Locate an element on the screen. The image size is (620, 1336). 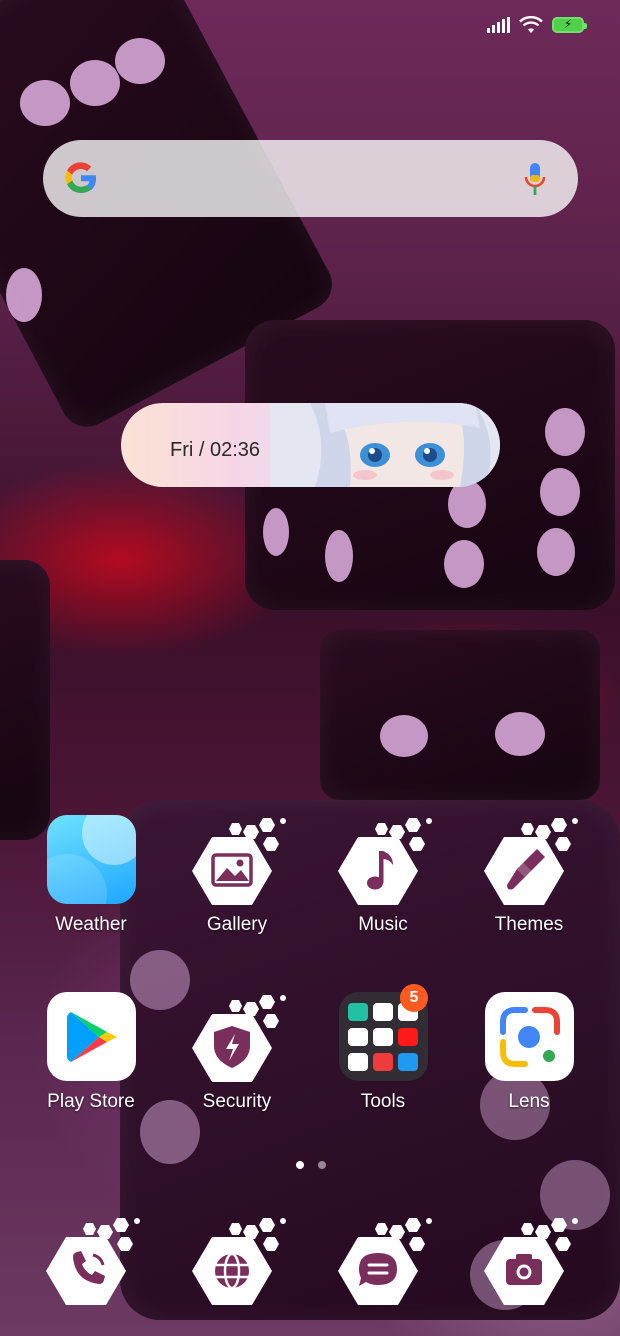
app-label: Tools is located at coordinates (383, 1101).